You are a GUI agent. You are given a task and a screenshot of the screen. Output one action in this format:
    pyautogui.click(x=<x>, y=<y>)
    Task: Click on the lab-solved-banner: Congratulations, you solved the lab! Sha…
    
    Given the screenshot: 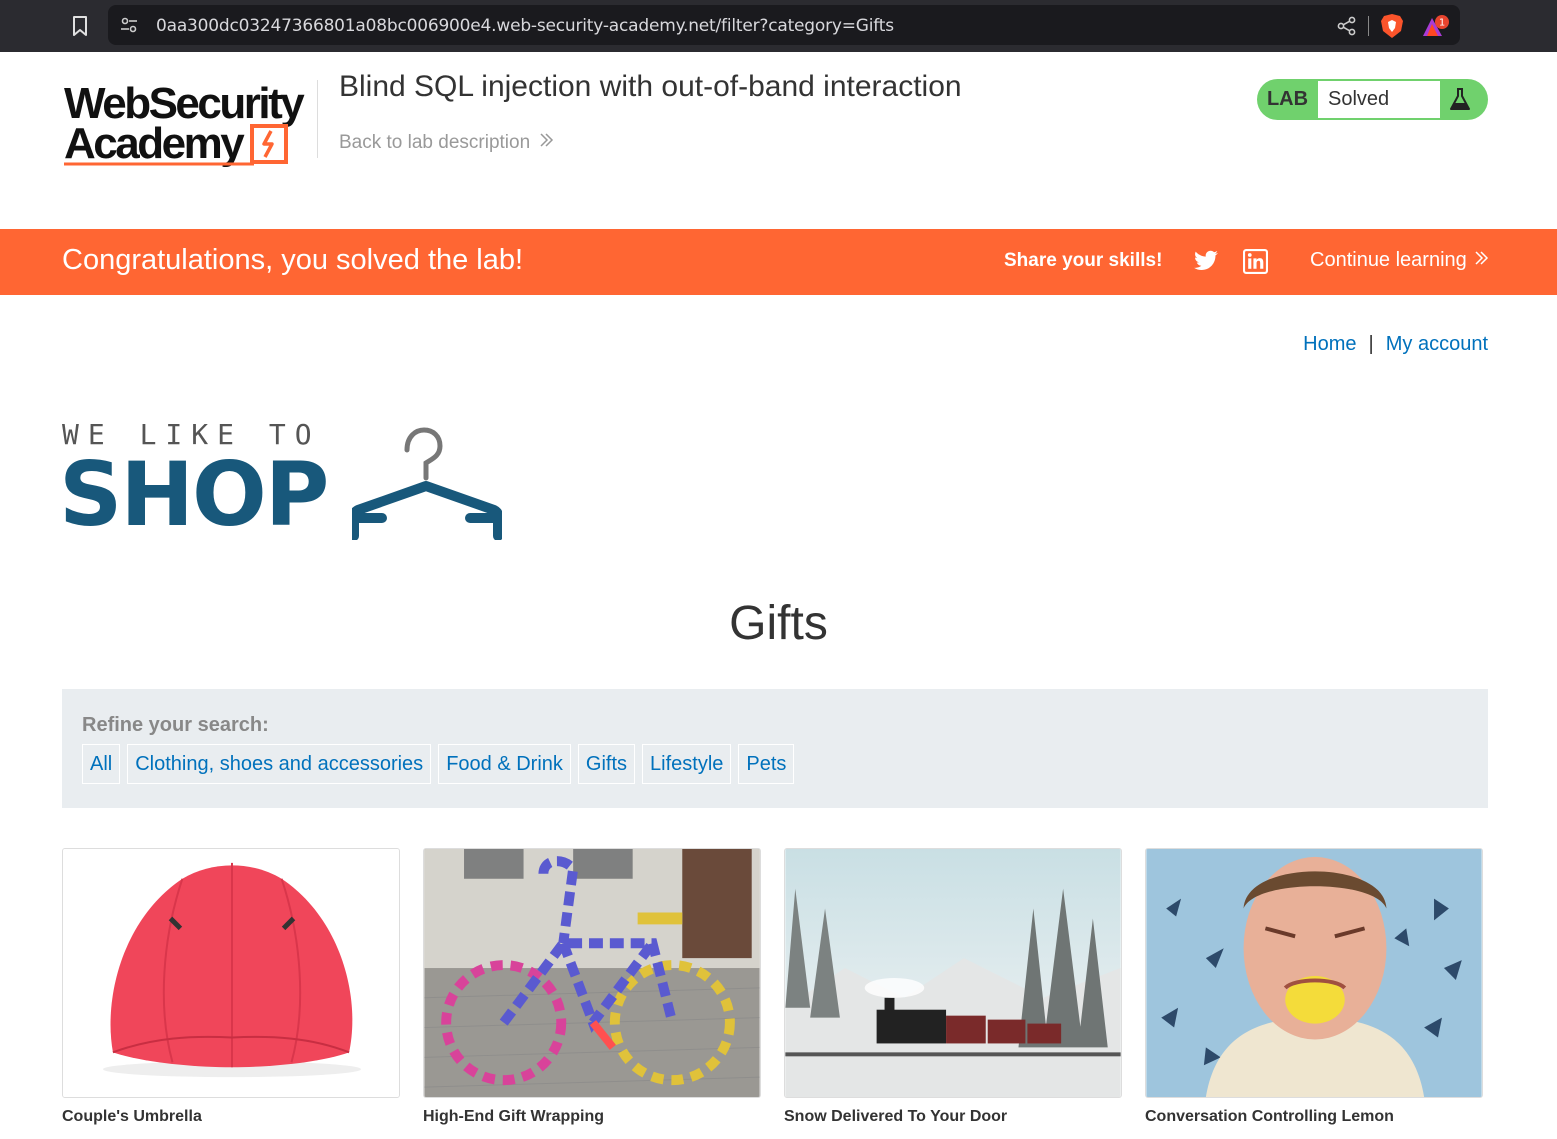 What is the action you would take?
    pyautogui.click(x=778, y=262)
    